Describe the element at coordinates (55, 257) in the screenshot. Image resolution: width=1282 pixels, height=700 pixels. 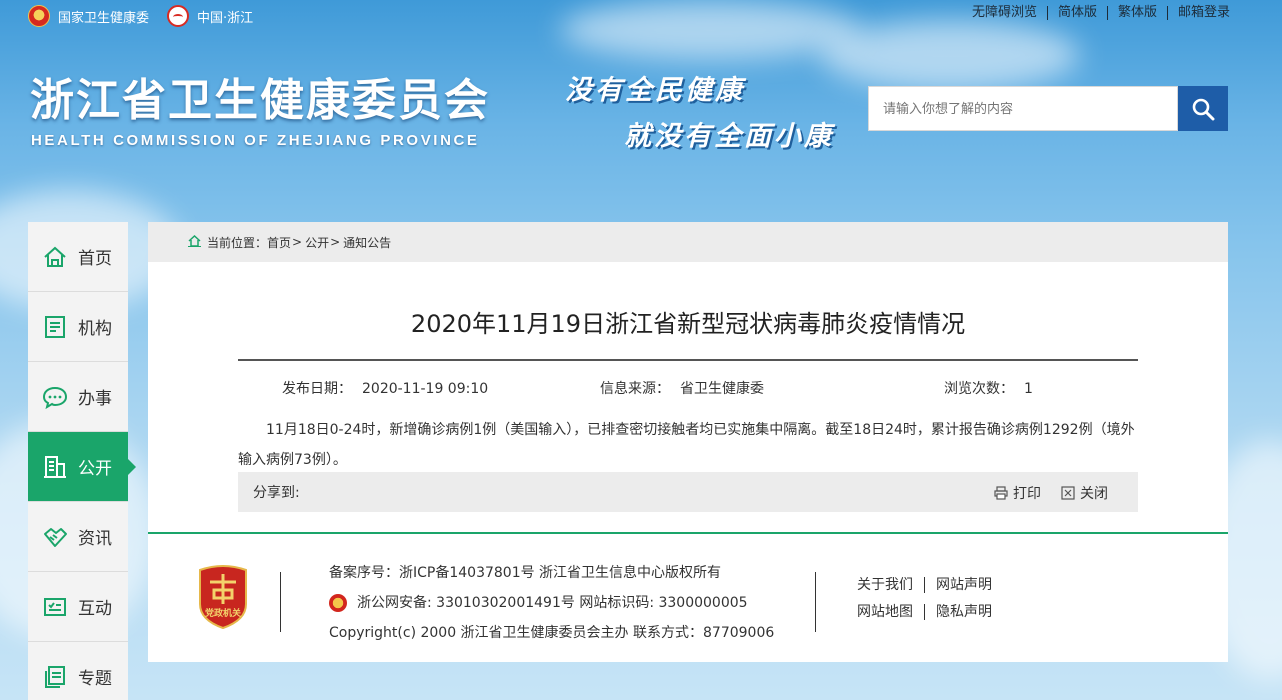
I see `home-icon` at that location.